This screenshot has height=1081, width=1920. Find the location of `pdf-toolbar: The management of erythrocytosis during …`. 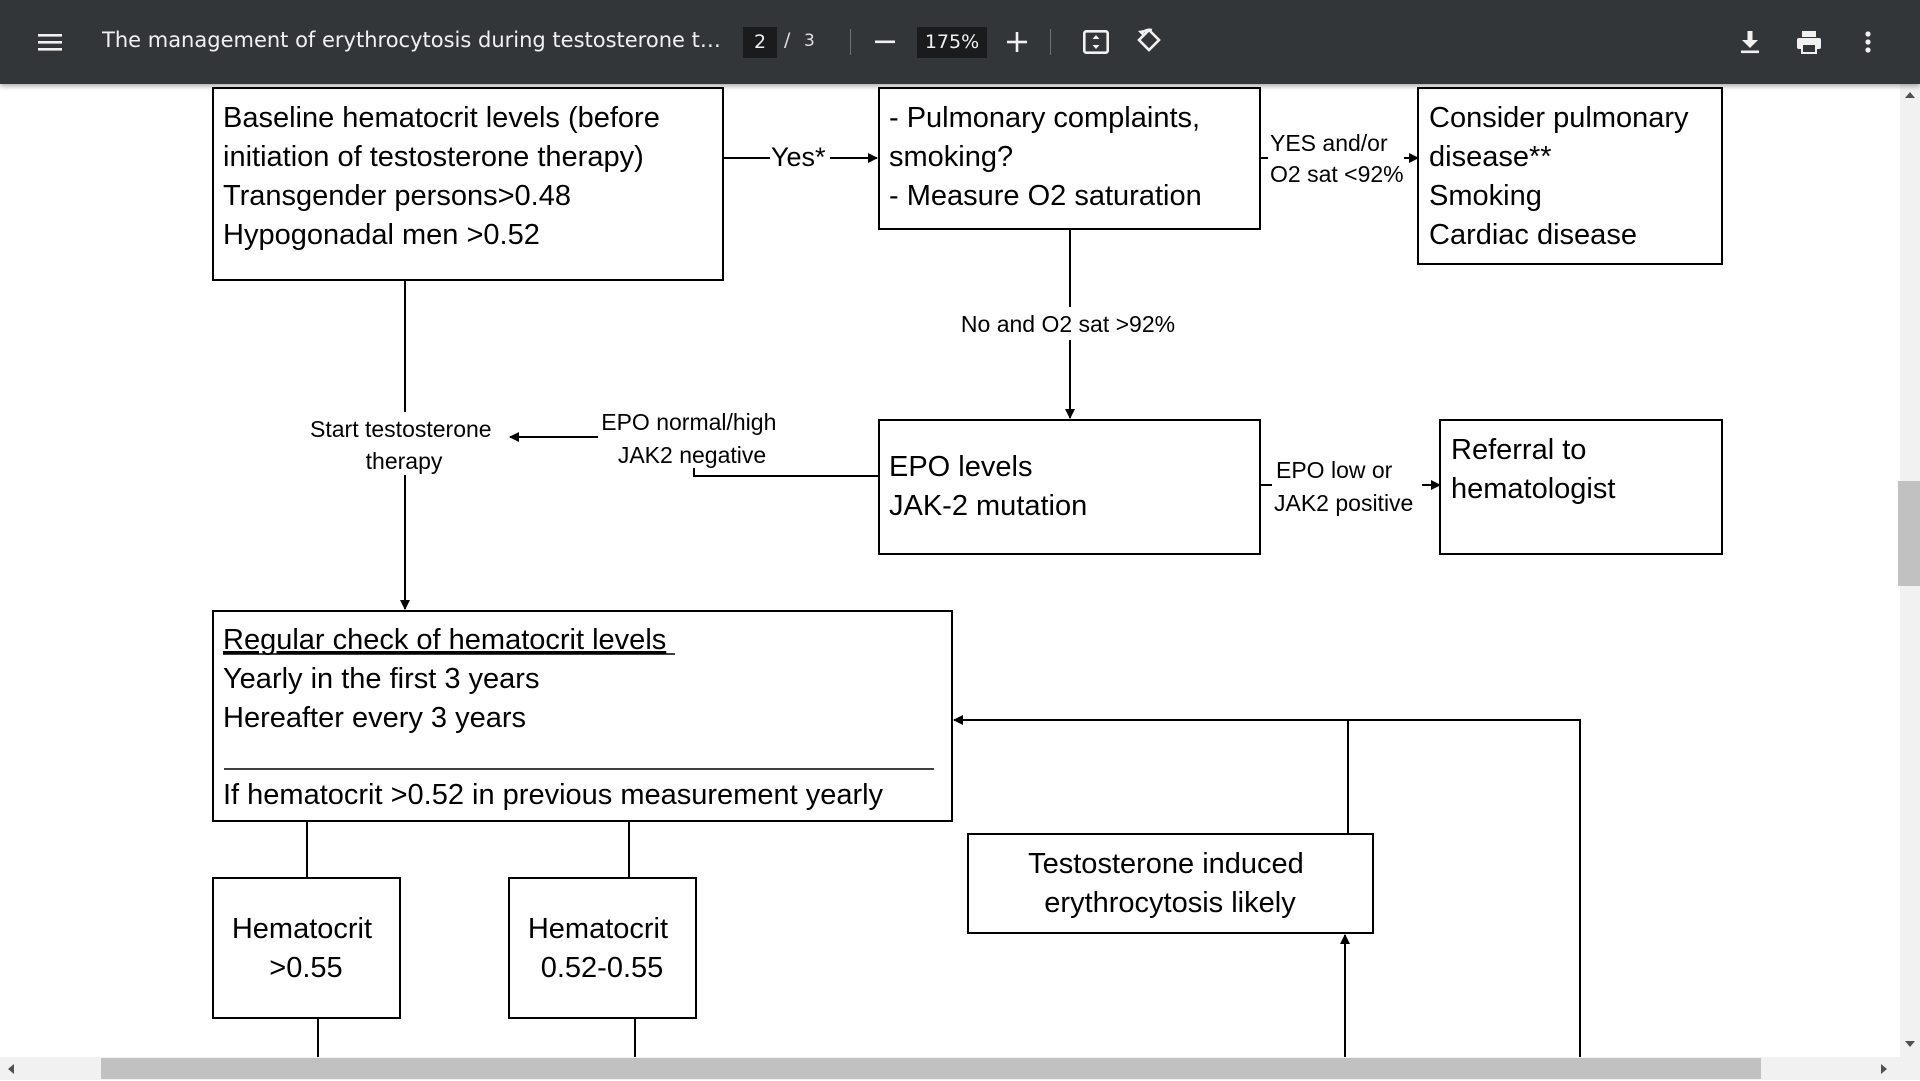

pdf-toolbar: The management of erythrocytosis during … is located at coordinates (960, 42).